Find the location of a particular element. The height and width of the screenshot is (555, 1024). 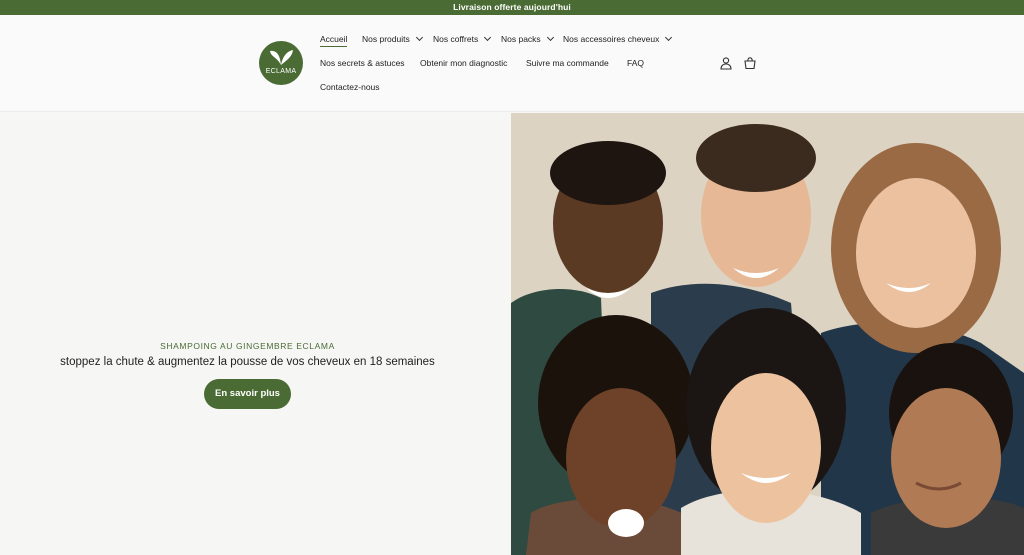

nav-accueil: Accueil is located at coordinates (334, 40).